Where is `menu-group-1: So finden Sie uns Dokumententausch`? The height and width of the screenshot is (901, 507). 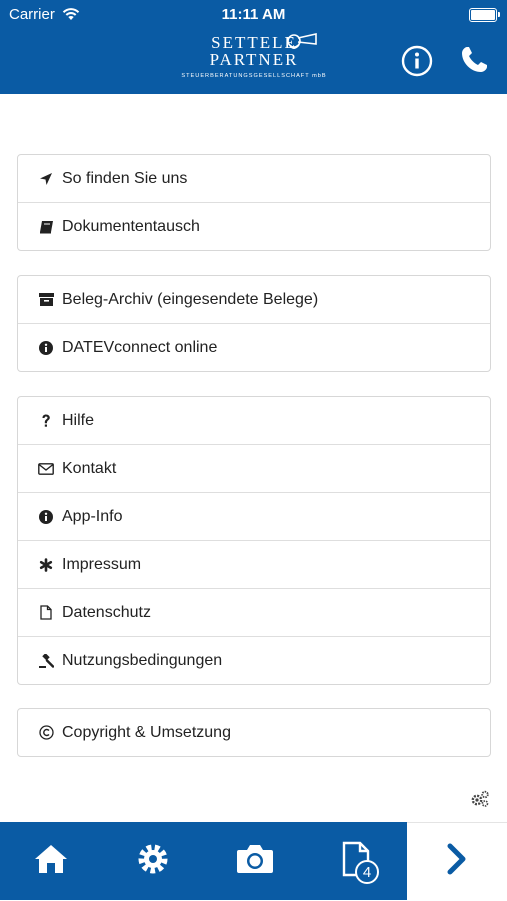 menu-group-1: So finden Sie uns Dokumententausch is located at coordinates (254, 202).